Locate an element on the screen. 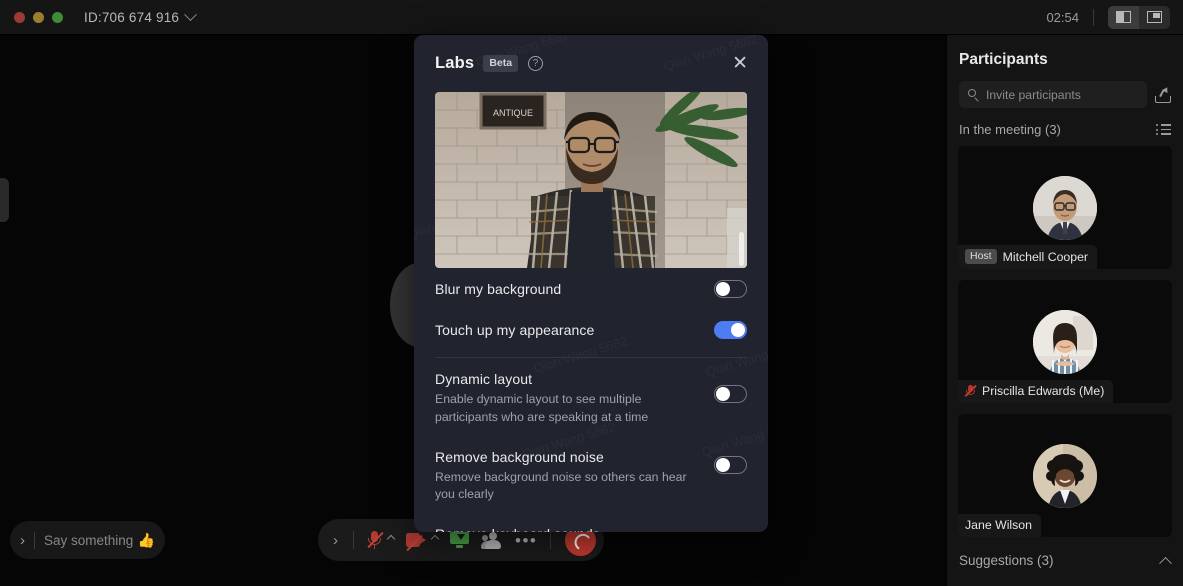  svg-text: ANTIQUE is located at coordinates (513, 113).